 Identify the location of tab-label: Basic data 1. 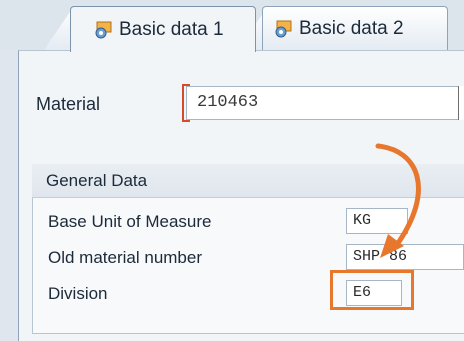
(171, 29).